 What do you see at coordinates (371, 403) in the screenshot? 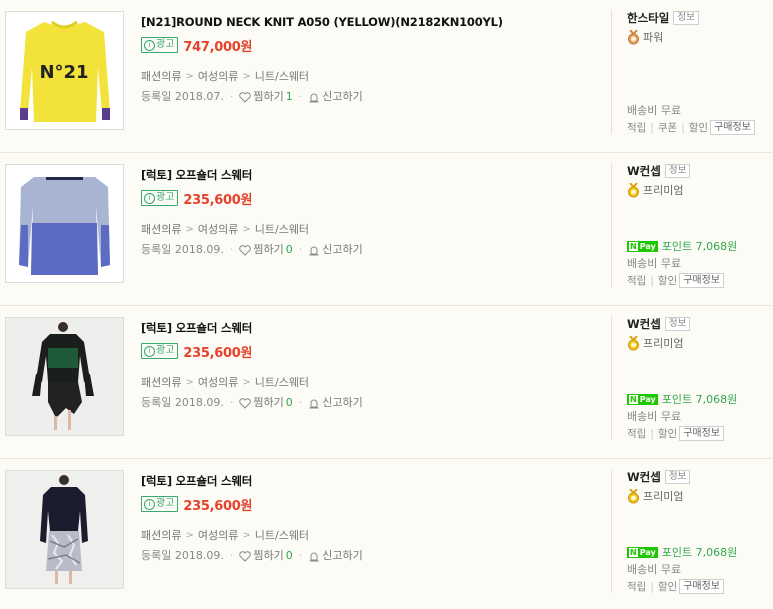
I see `product-meta: 등록일 2018.09. · 찜하기 0 · 신고하기` at bounding box center [371, 403].